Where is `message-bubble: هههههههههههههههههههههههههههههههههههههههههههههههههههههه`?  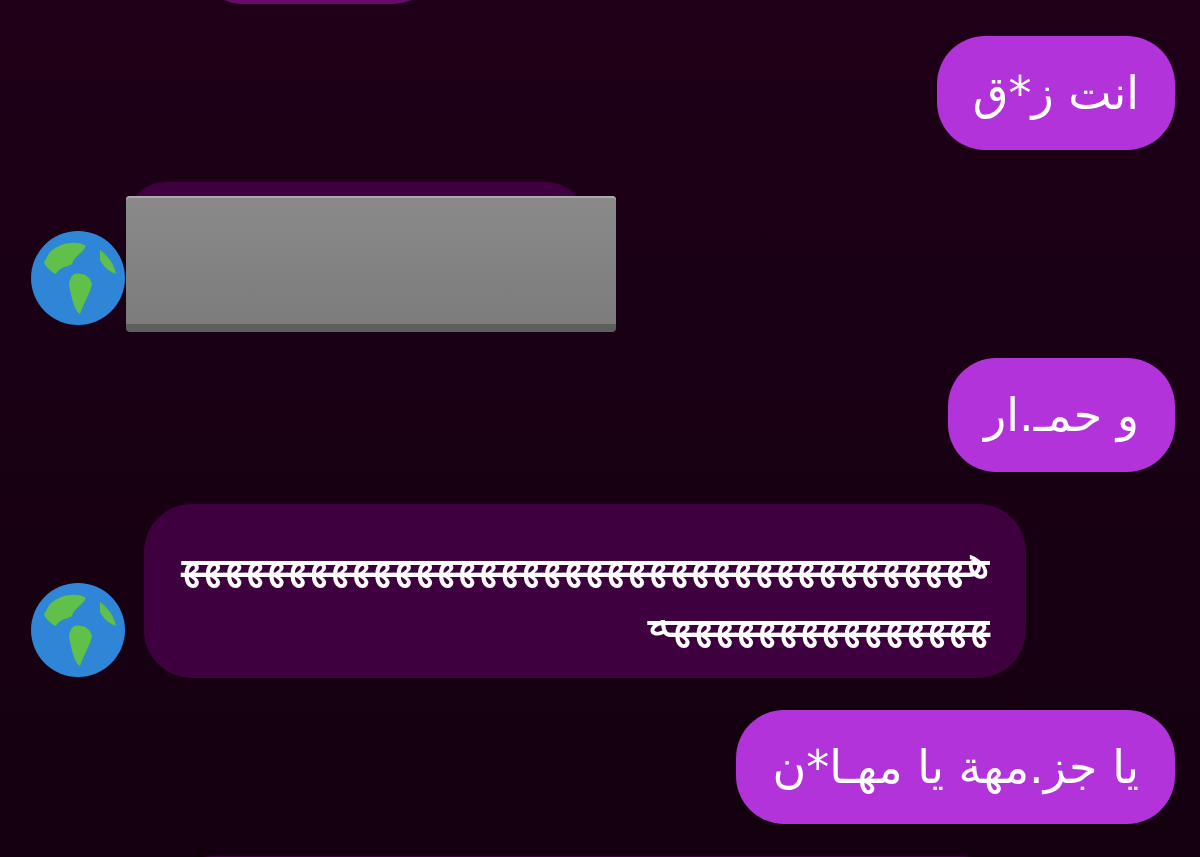
message-bubble: هههههههههههههههههههههههههههههههههههههههههههههههههههههه is located at coordinates (585, 591).